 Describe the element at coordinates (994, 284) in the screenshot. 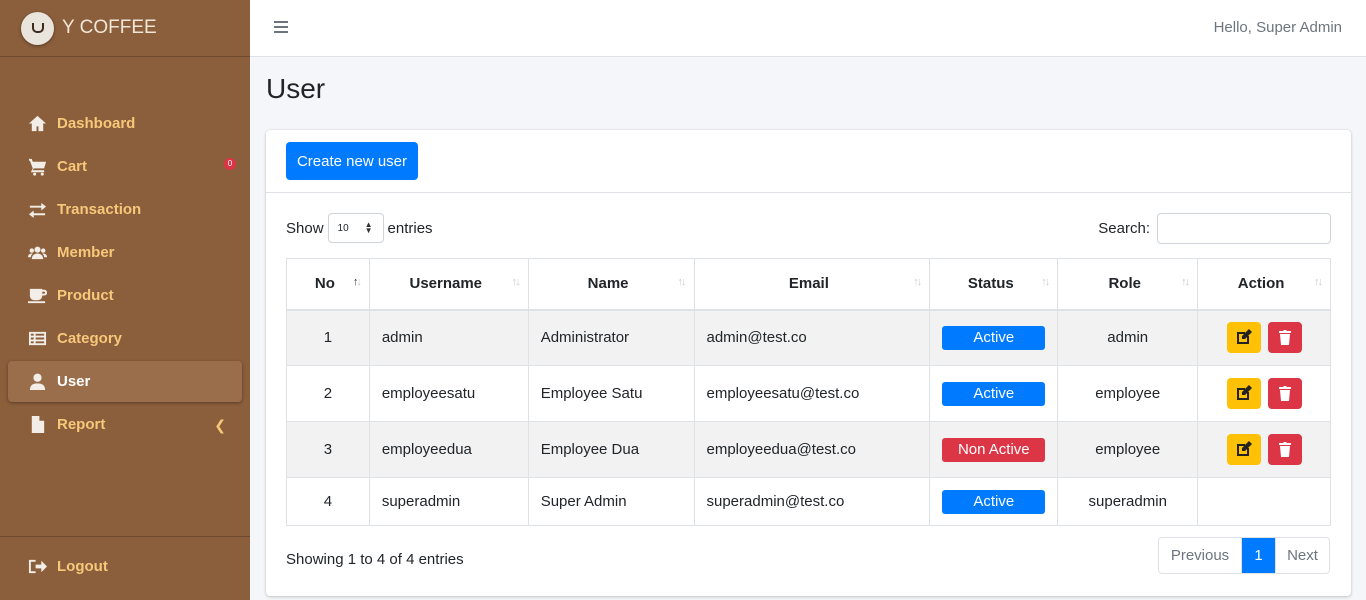

I see `column-header-status: Status ↑↓` at that location.